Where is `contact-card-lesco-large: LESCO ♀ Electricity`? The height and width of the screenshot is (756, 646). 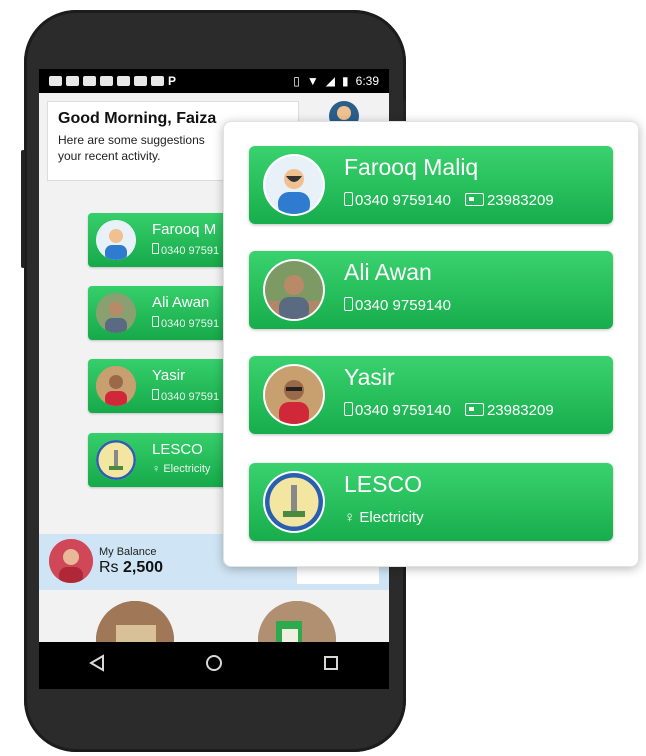 contact-card-lesco-large: LESCO ♀ Electricity is located at coordinates (431, 502).